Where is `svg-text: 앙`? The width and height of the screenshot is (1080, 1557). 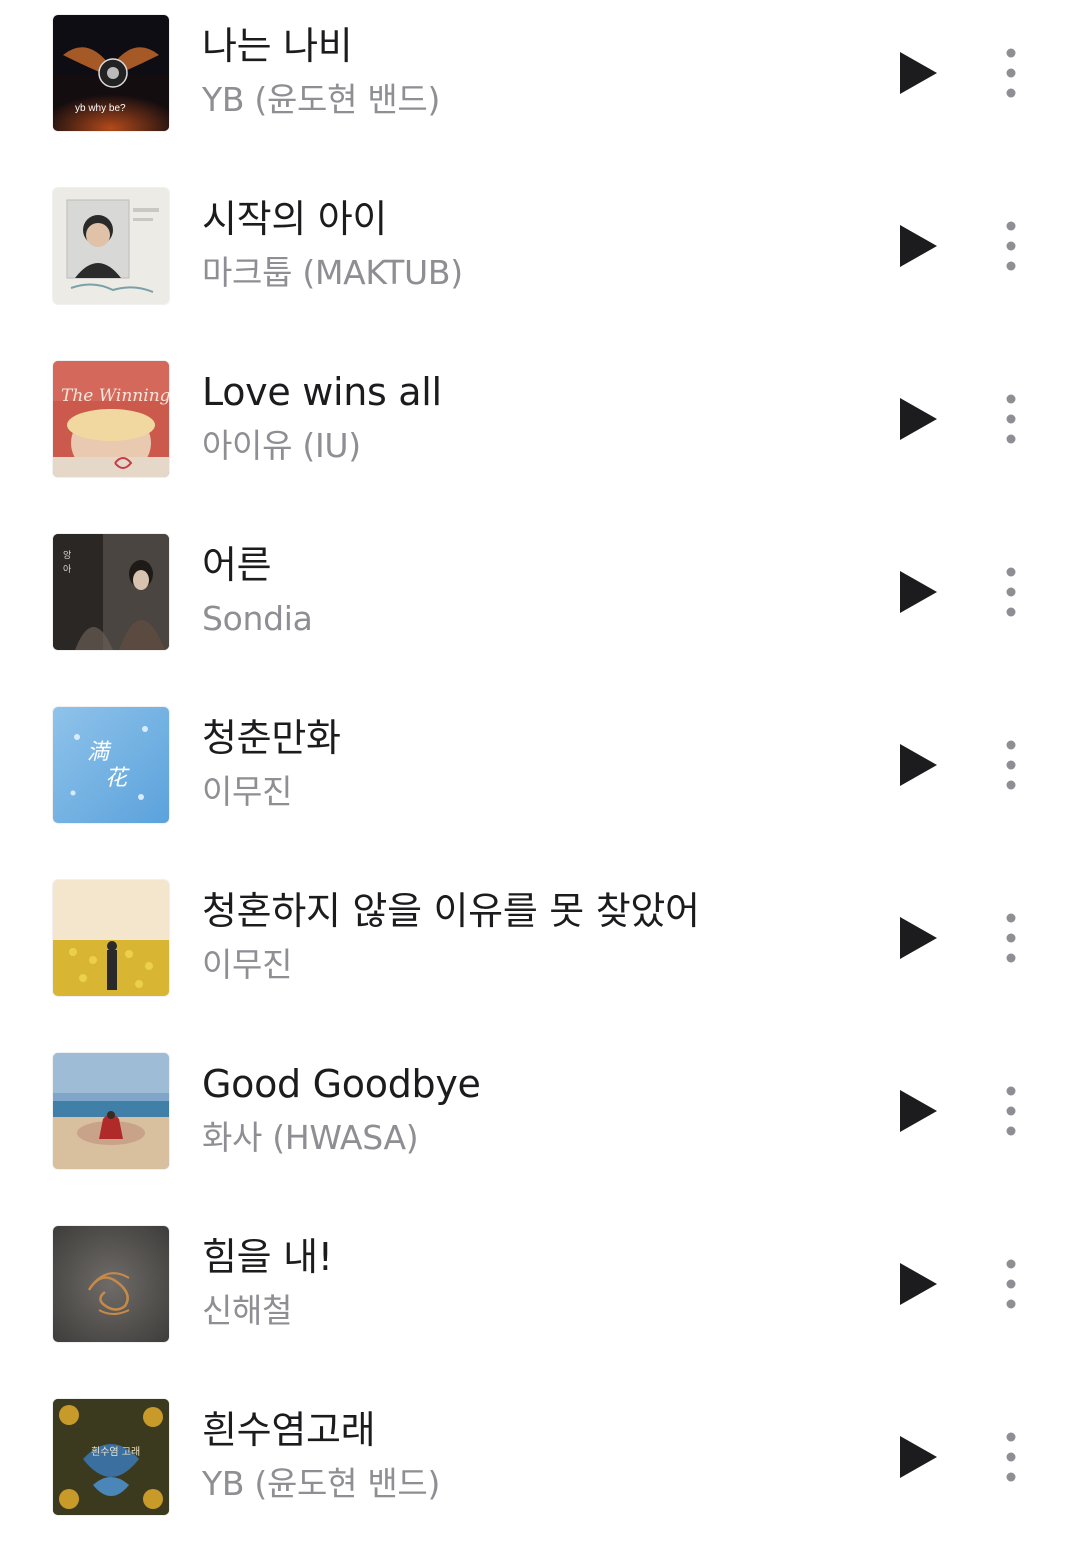
svg-text: 앙 is located at coordinates (67, 555).